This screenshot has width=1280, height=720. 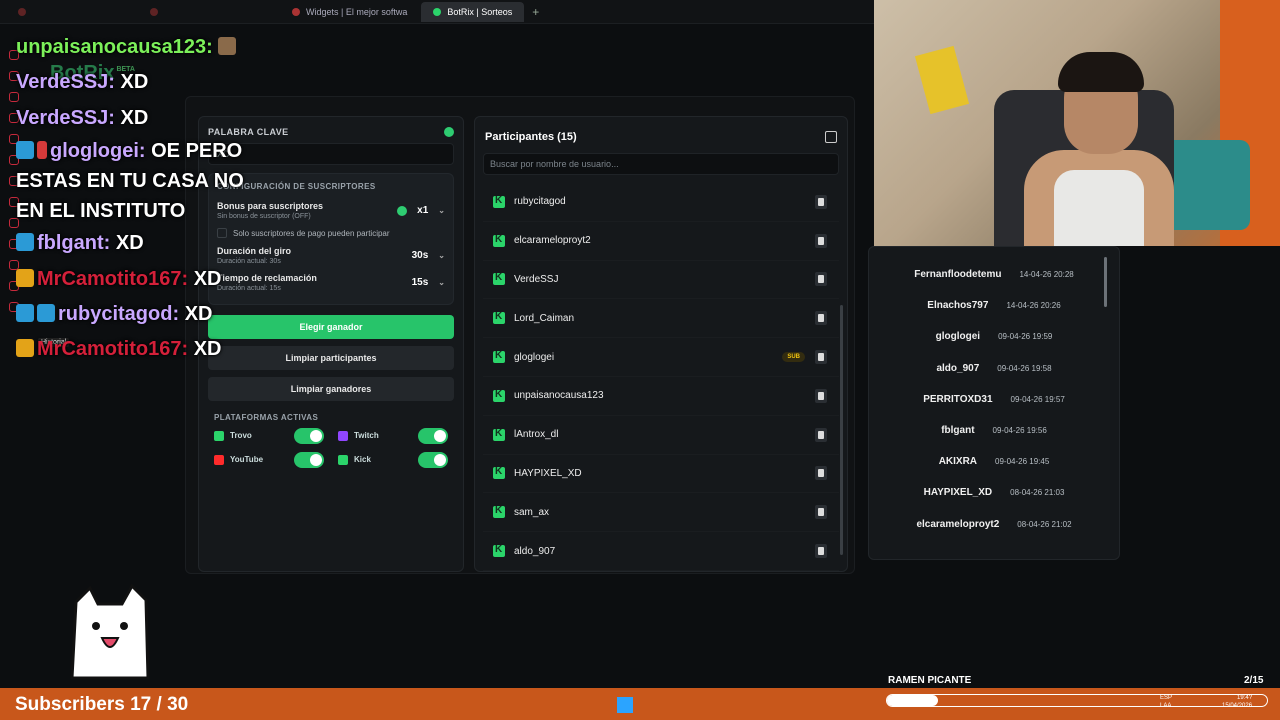 I want to click on winner-date: 14-04-26 20:26, so click(x=1033, y=306).